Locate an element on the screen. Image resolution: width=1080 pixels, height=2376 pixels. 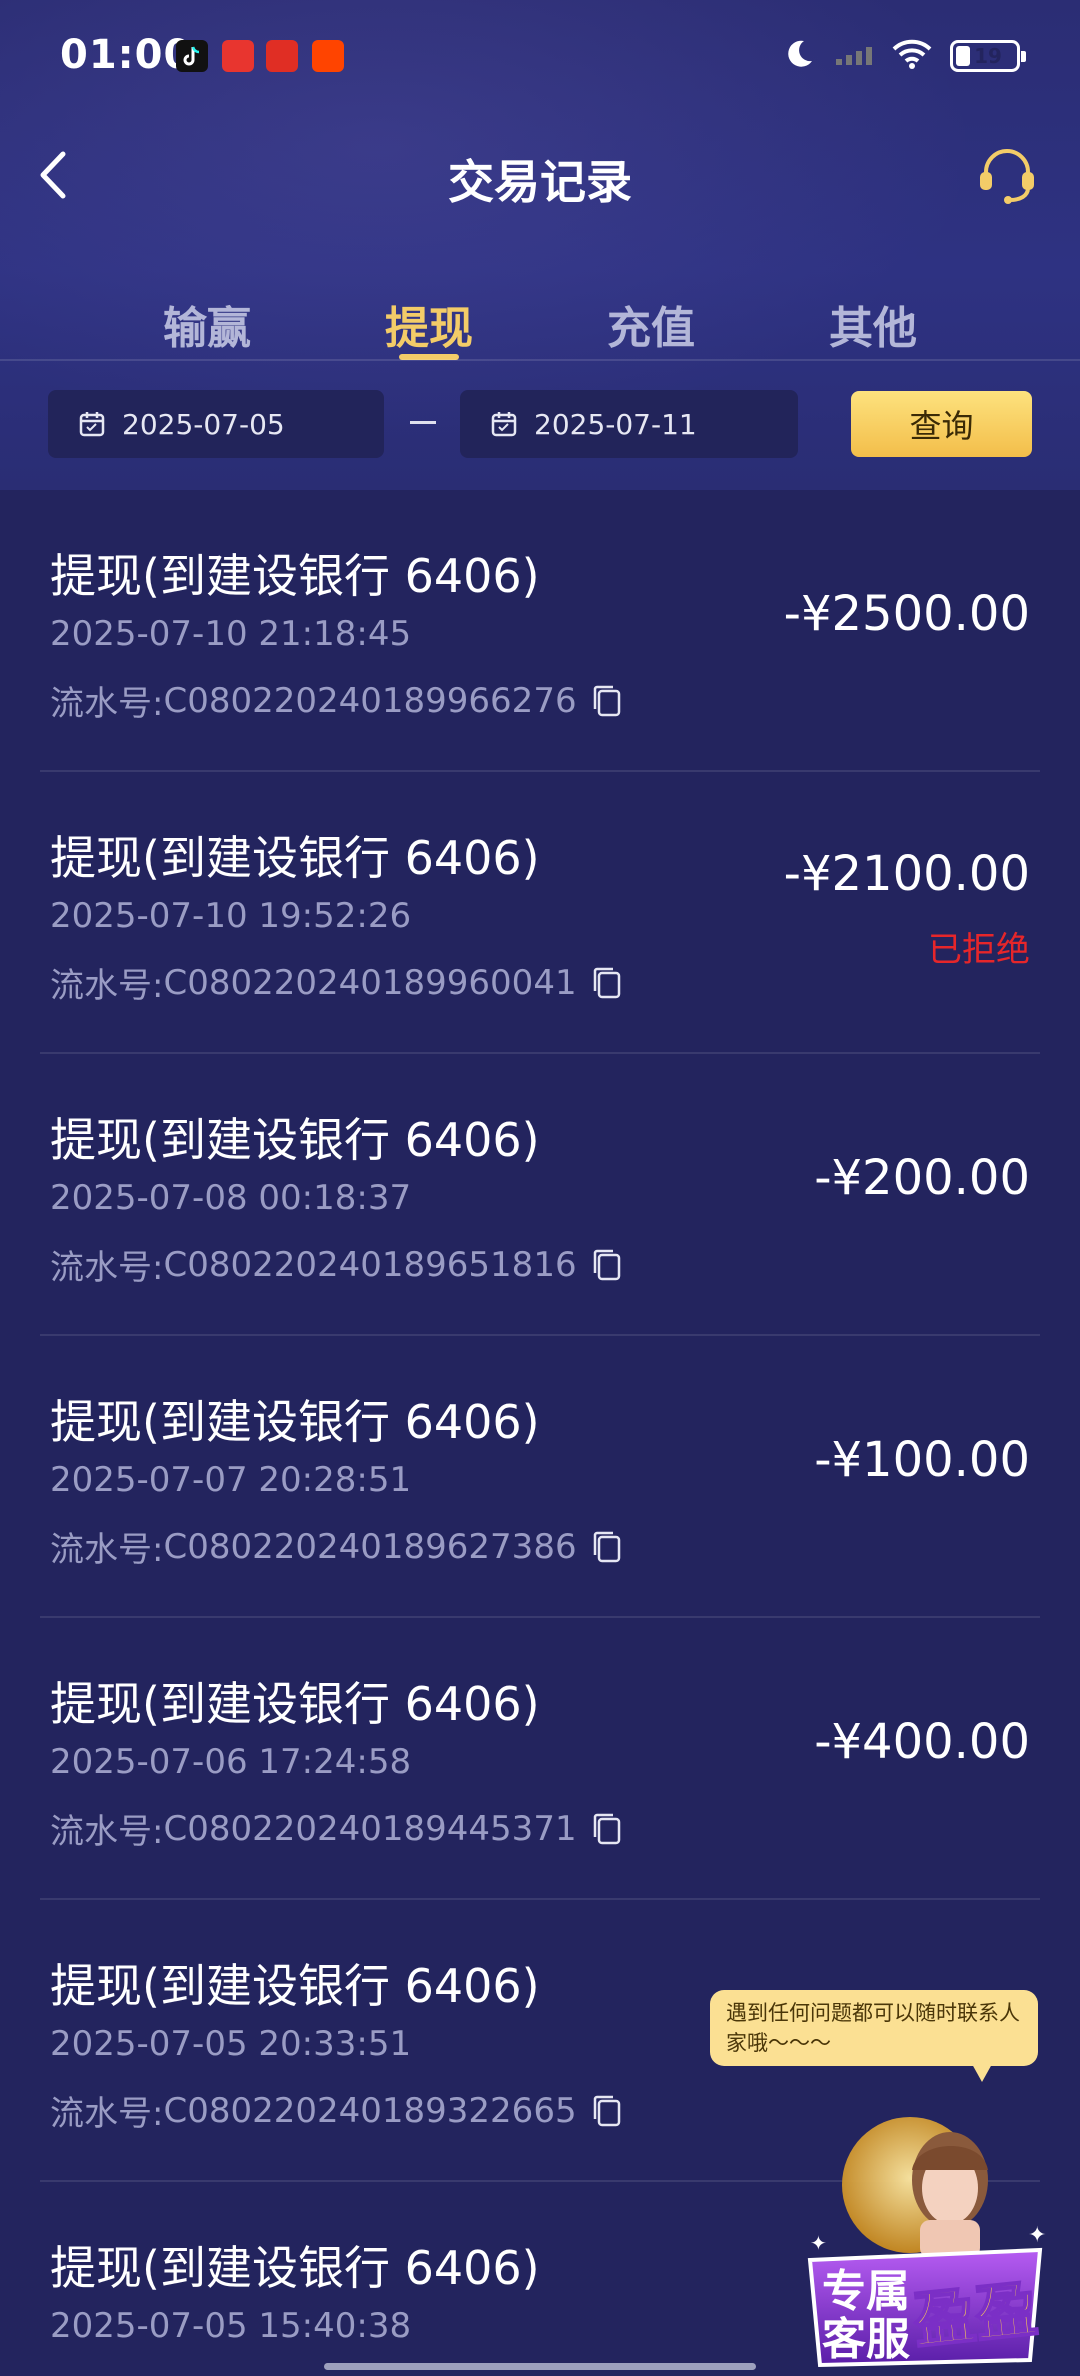
transaction-serial: 流水号: C080220240189627386 is located at coordinates (336, 1546).